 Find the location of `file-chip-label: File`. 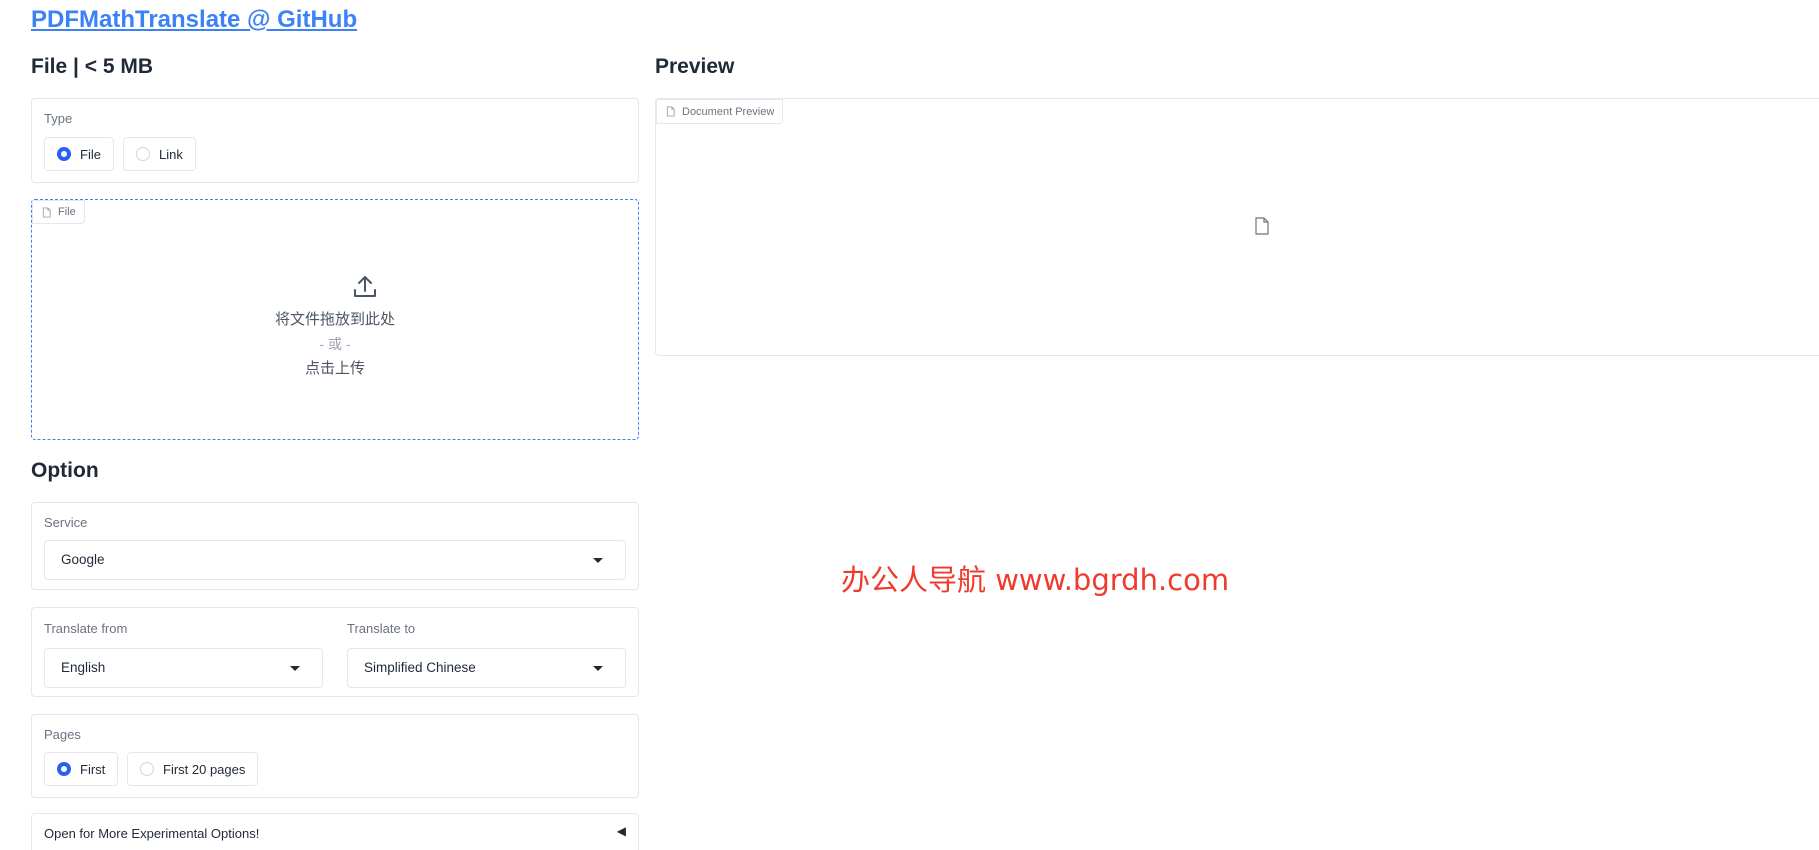

file-chip-label: File is located at coordinates (67, 212).